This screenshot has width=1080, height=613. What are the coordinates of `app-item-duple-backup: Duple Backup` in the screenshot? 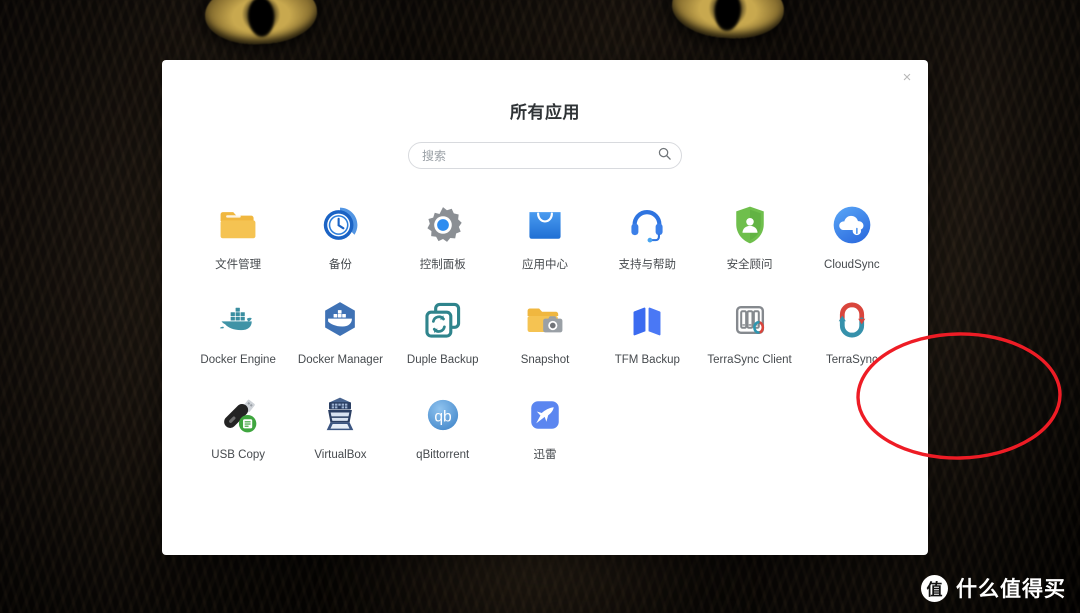 It's located at (443, 329).